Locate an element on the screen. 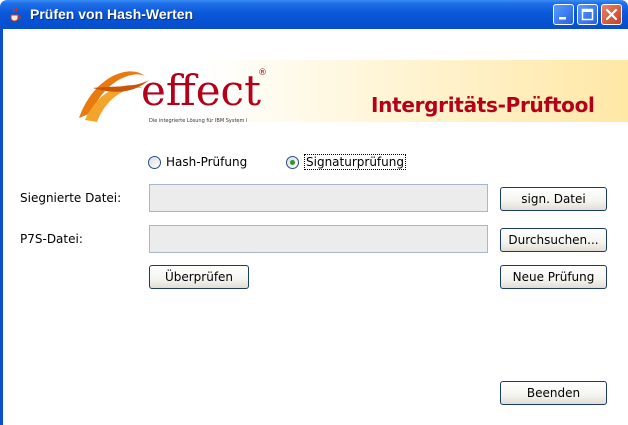 The height and width of the screenshot is (425, 628). radio-hash-label: Hash-Prüfung is located at coordinates (207, 162).